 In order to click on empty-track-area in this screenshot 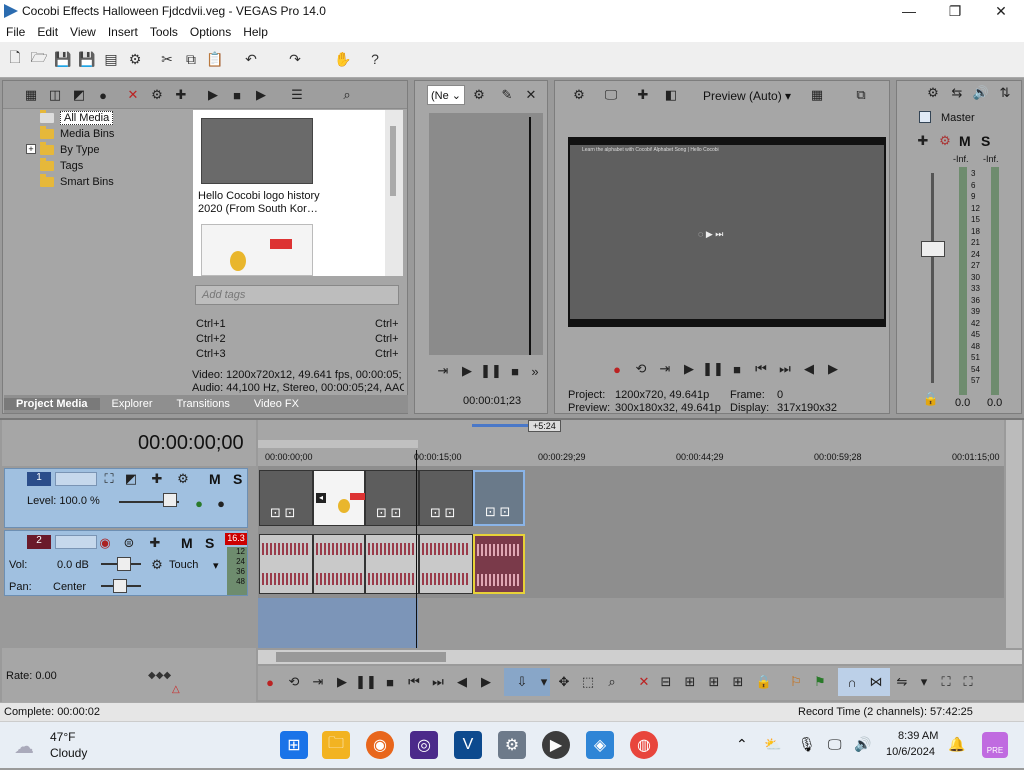, I will do `click(631, 623)`.